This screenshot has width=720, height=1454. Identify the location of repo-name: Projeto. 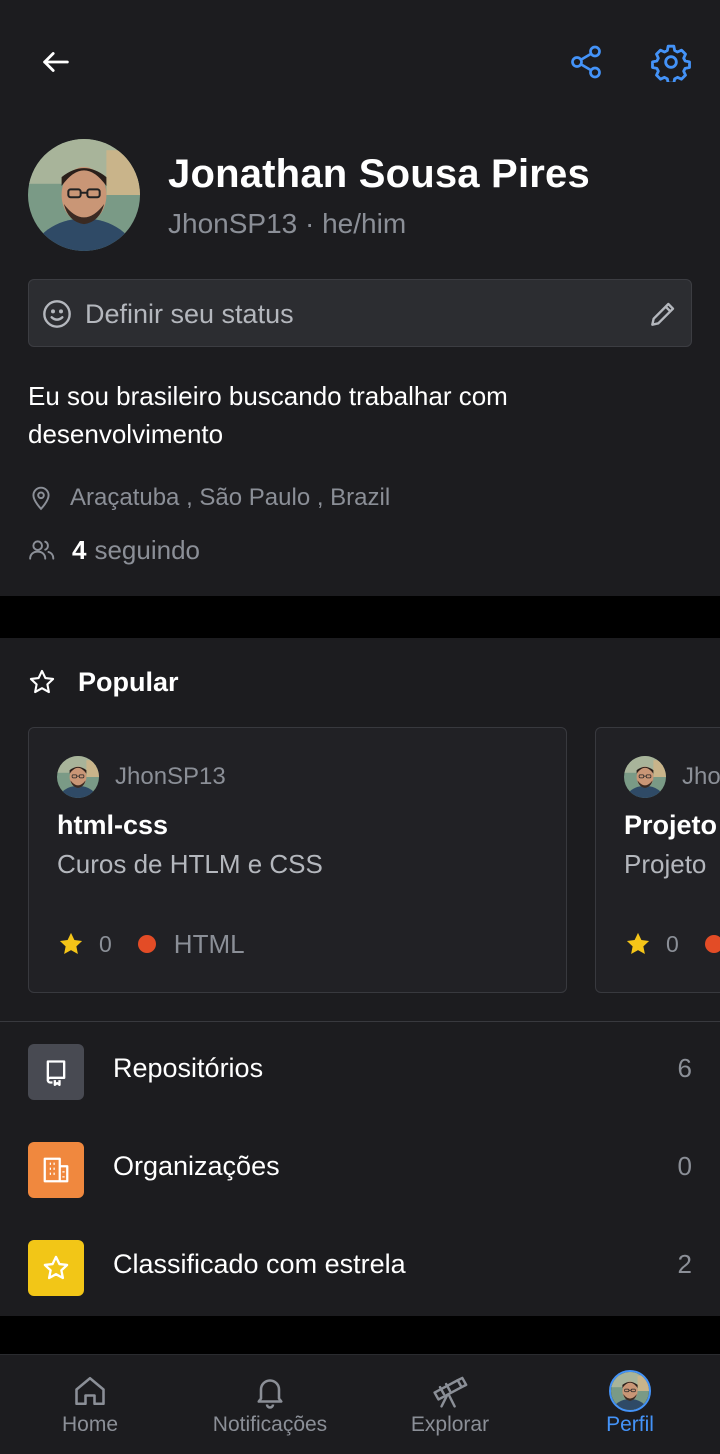
(671, 825).